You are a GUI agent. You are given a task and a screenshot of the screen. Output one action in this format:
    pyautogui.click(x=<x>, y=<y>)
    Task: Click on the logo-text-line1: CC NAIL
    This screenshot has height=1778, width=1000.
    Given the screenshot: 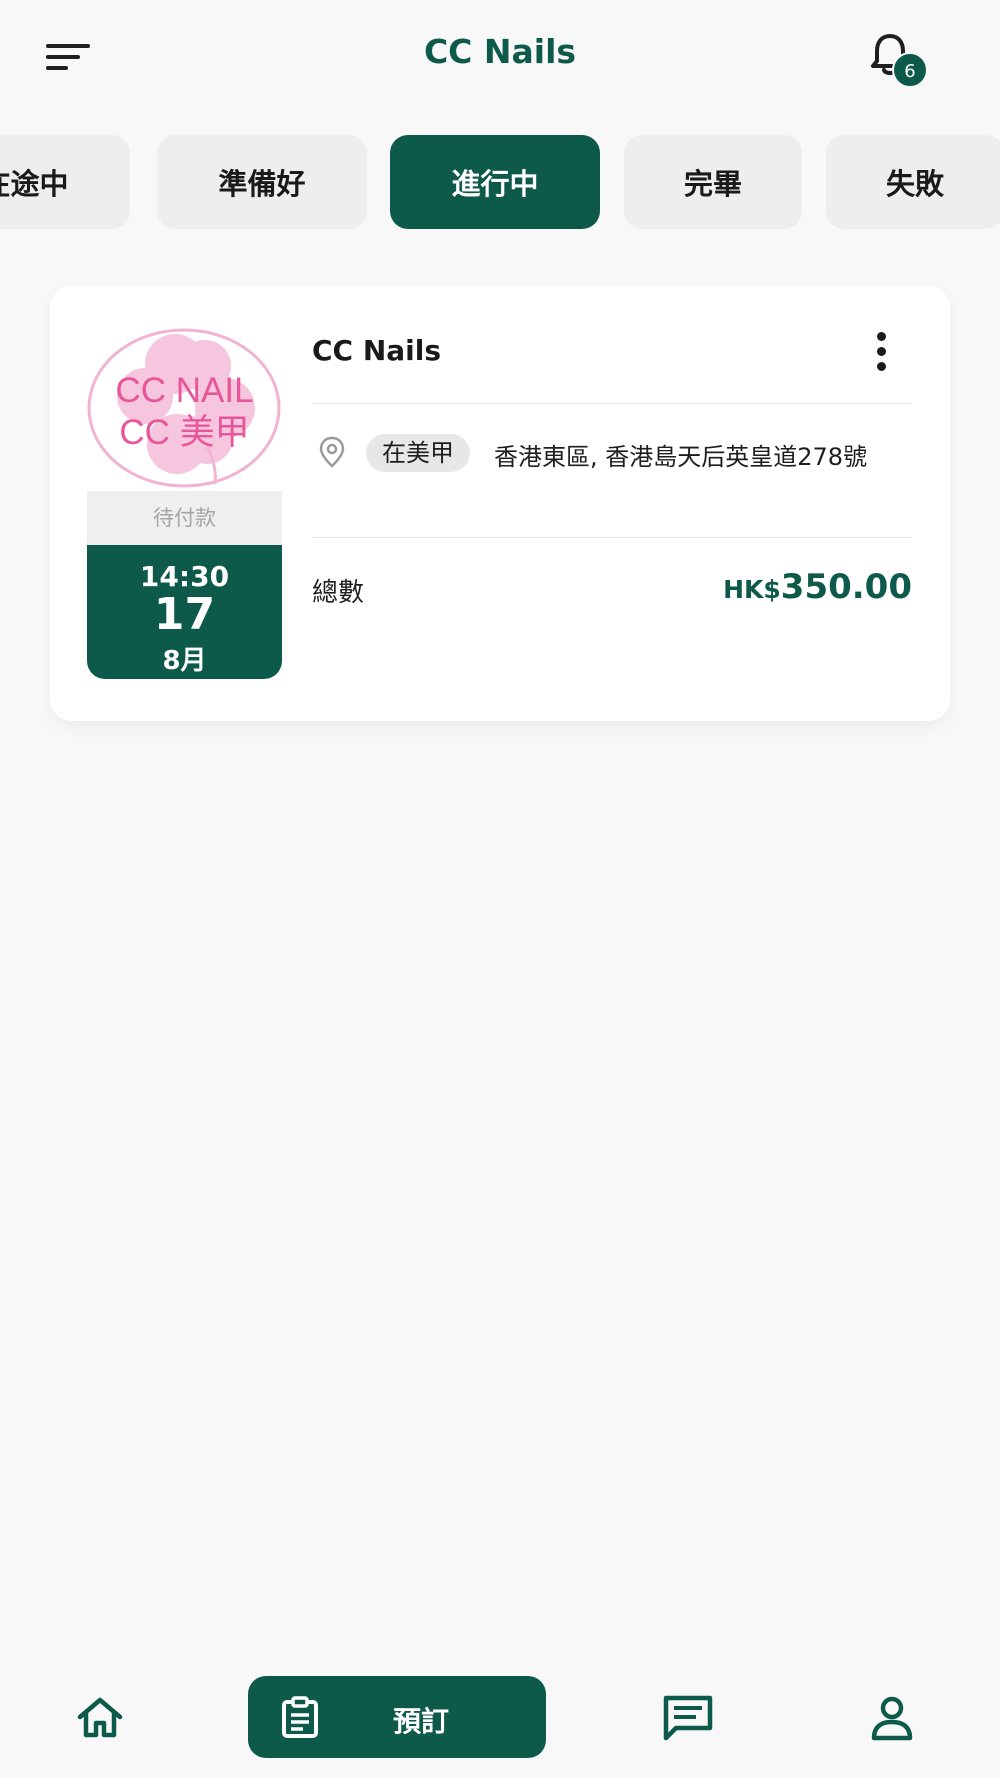 What is the action you would take?
    pyautogui.click(x=184, y=390)
    